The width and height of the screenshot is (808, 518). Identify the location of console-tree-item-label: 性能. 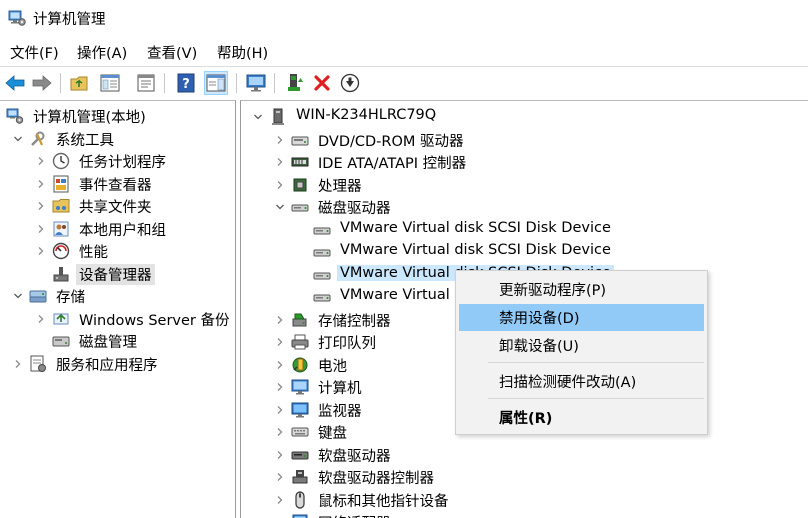
(93, 253).